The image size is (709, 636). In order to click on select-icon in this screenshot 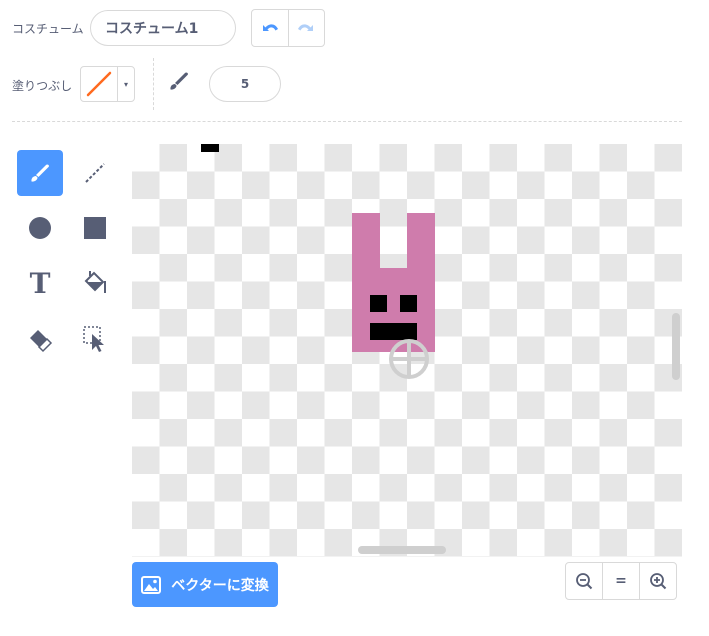, I will do `click(93, 339)`.